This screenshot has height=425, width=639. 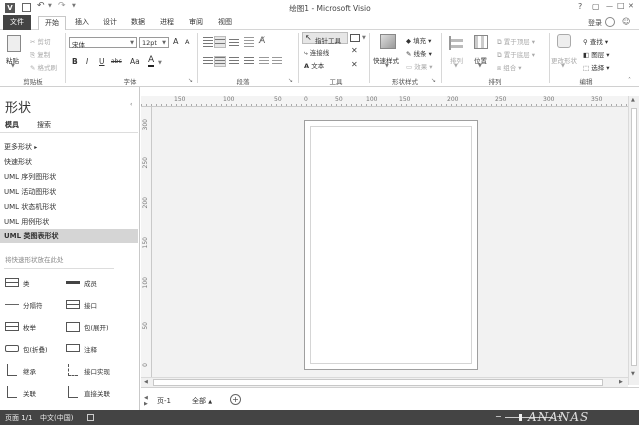 What do you see at coordinates (110, 22) in the screenshot?
I see `tab-design: 设计` at bounding box center [110, 22].